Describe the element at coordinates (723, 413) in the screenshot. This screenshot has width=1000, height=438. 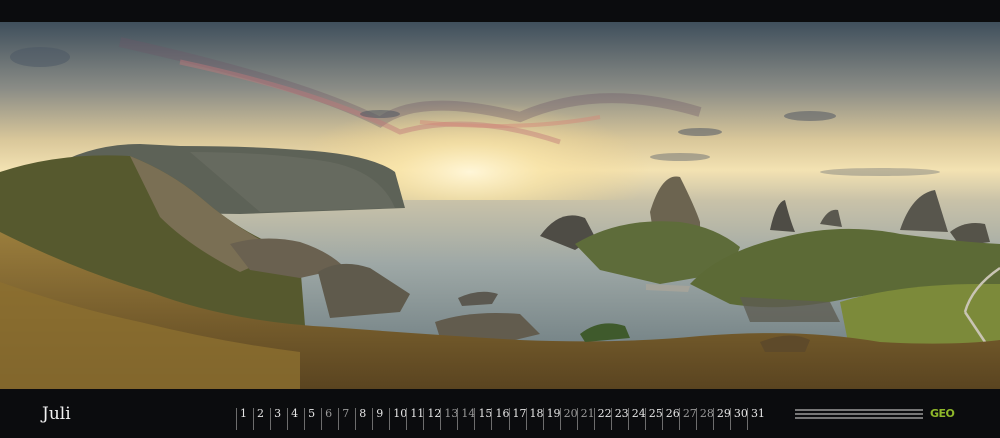
I see `day-number: 29` at that location.